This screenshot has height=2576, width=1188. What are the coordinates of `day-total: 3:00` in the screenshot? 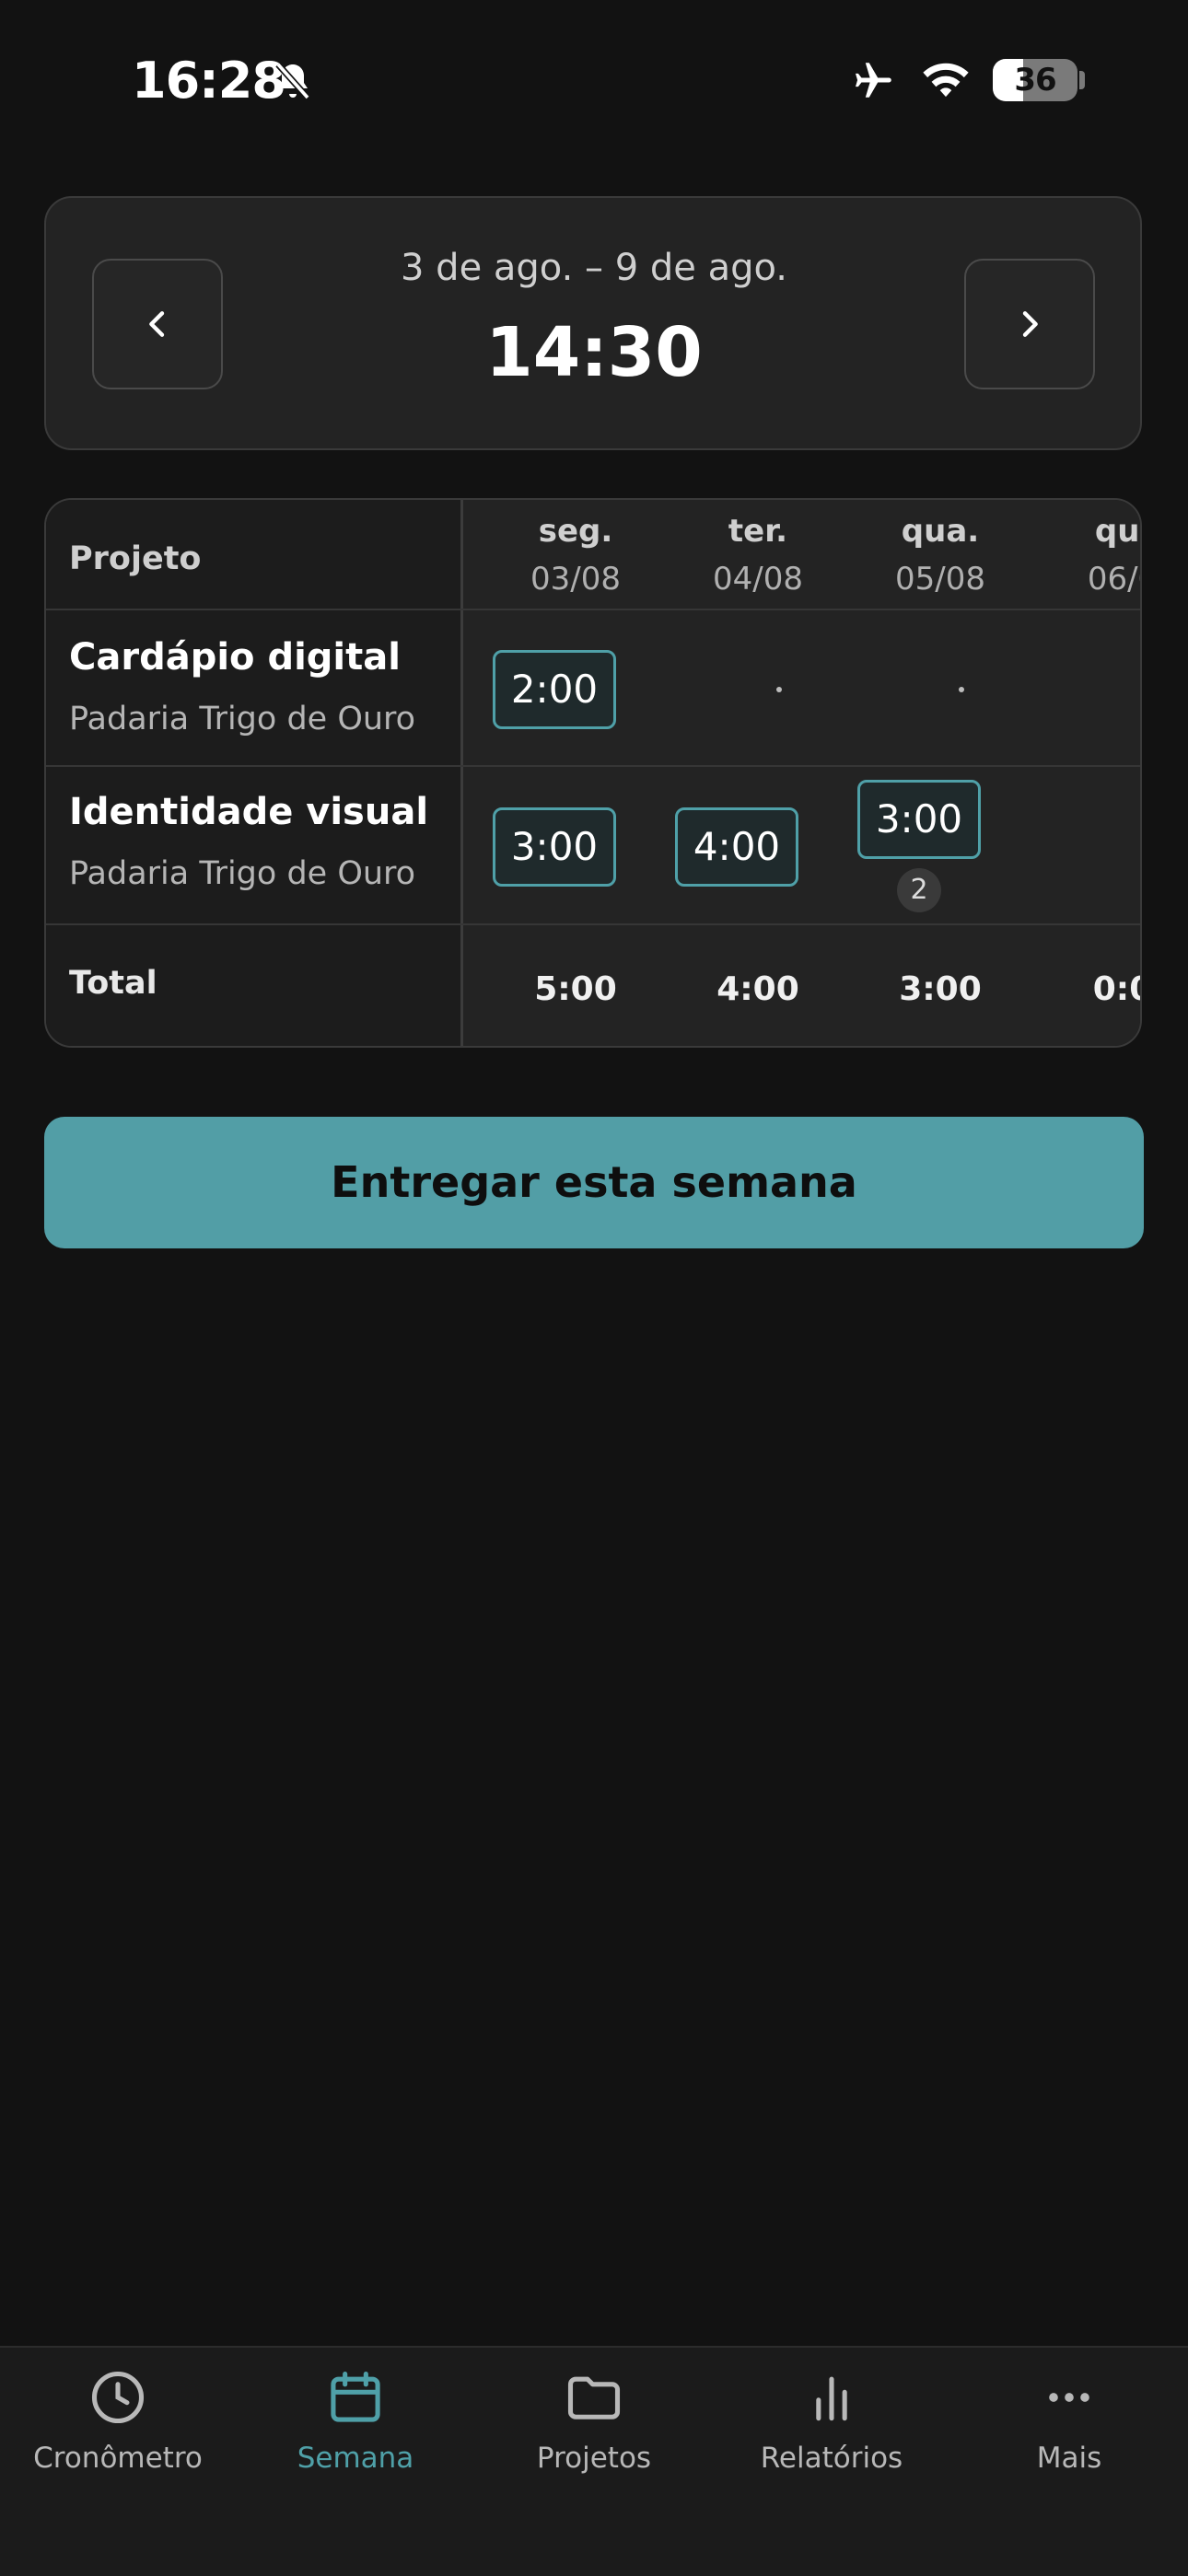 It's located at (940, 989).